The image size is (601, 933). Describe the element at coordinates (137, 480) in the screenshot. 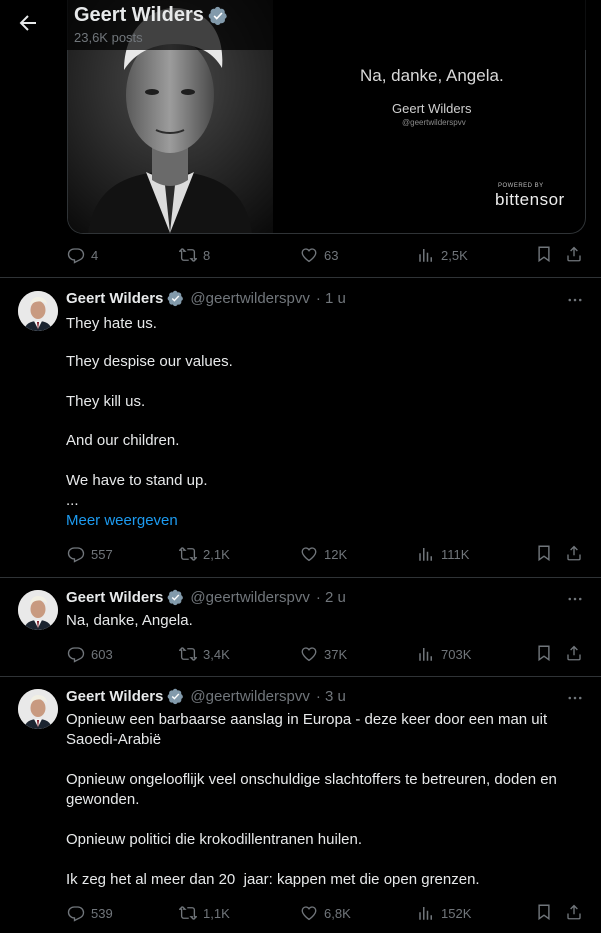

I see `tweet-line: We have to stand up.` at that location.